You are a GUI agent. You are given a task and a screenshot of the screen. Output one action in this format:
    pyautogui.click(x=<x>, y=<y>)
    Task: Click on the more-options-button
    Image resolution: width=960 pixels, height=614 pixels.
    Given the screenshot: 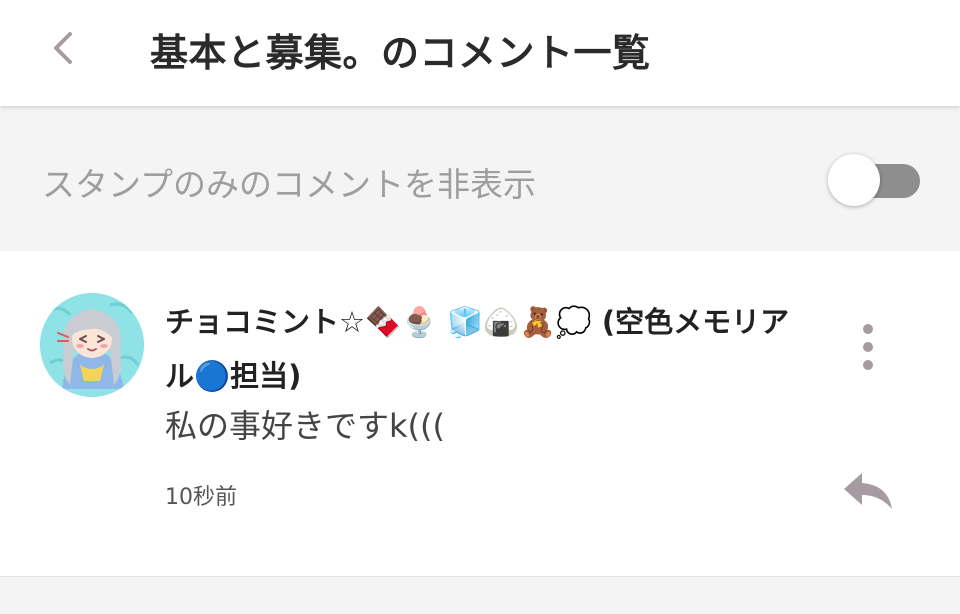 What is the action you would take?
    pyautogui.click(x=868, y=347)
    